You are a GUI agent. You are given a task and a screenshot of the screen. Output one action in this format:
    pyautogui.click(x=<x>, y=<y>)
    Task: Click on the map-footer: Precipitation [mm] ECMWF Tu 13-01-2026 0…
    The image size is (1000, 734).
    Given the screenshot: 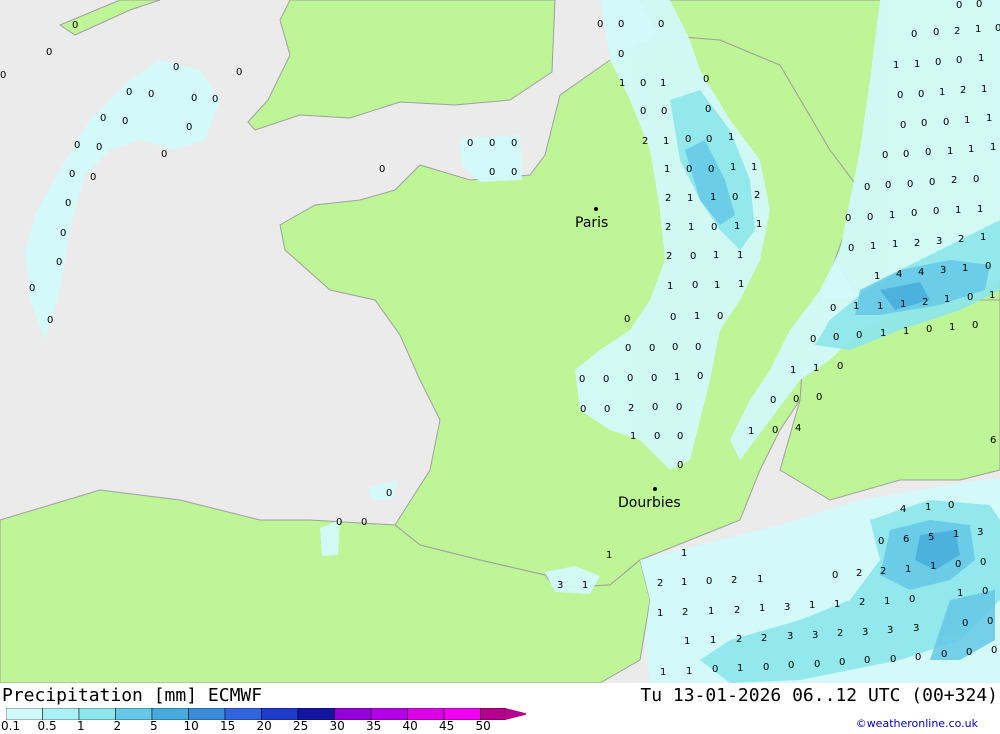 What is the action you would take?
    pyautogui.click(x=500, y=708)
    